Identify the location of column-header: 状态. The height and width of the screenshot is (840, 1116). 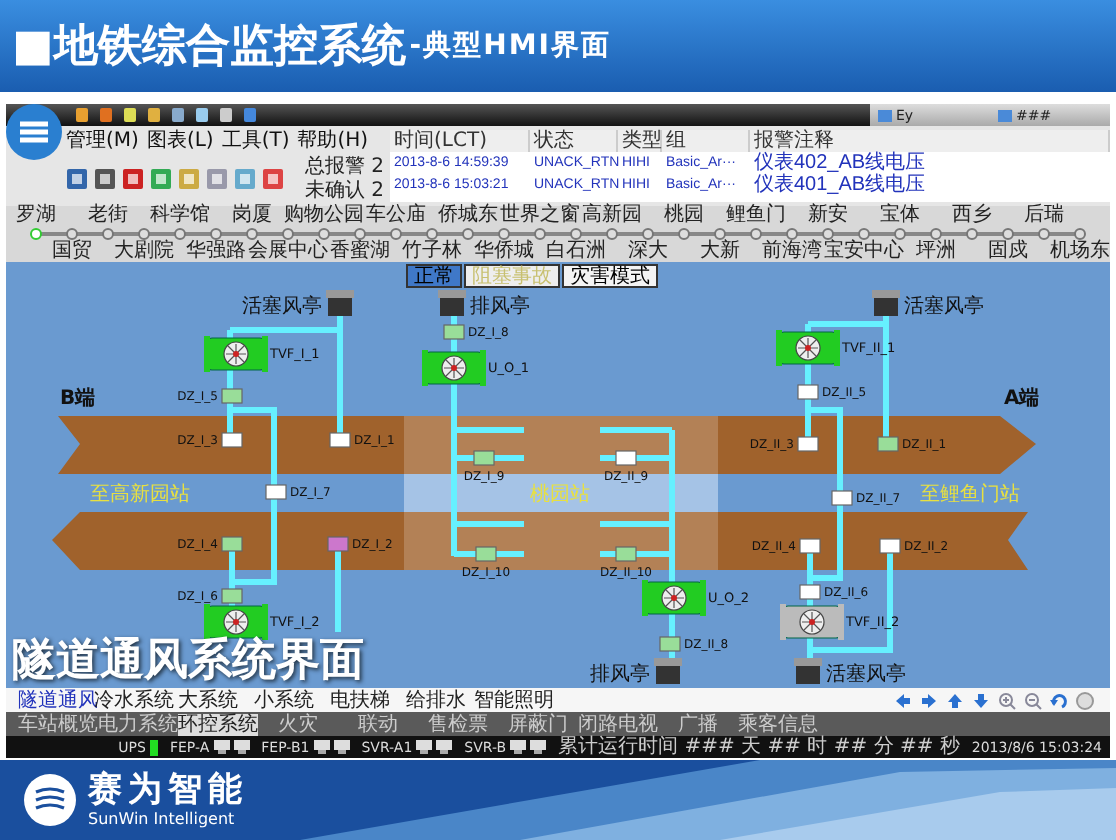
(574, 141).